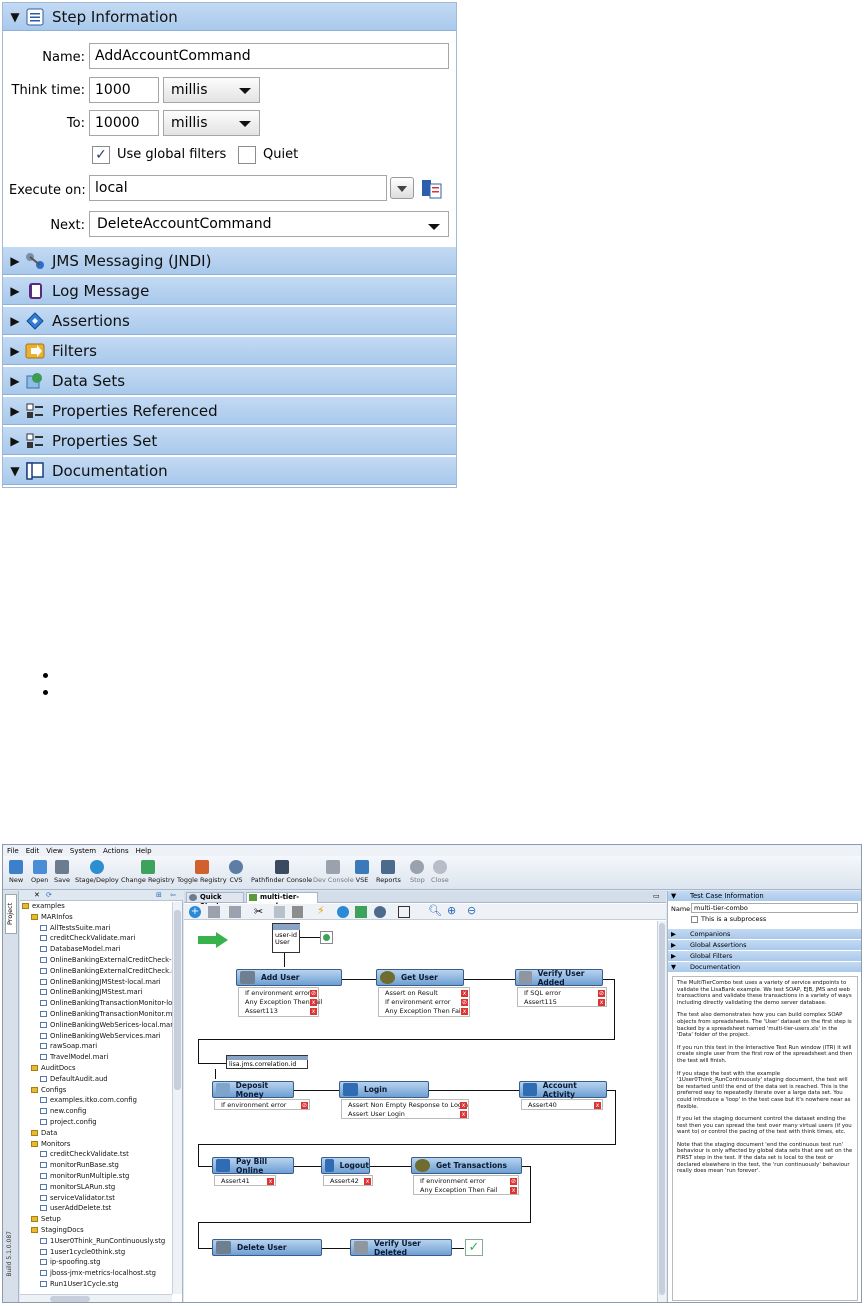 Image resolution: width=868 pixels, height=1306 pixels. What do you see at coordinates (74, 1057) in the screenshot?
I see `tree-file: TravelModel.mari` at bounding box center [74, 1057].